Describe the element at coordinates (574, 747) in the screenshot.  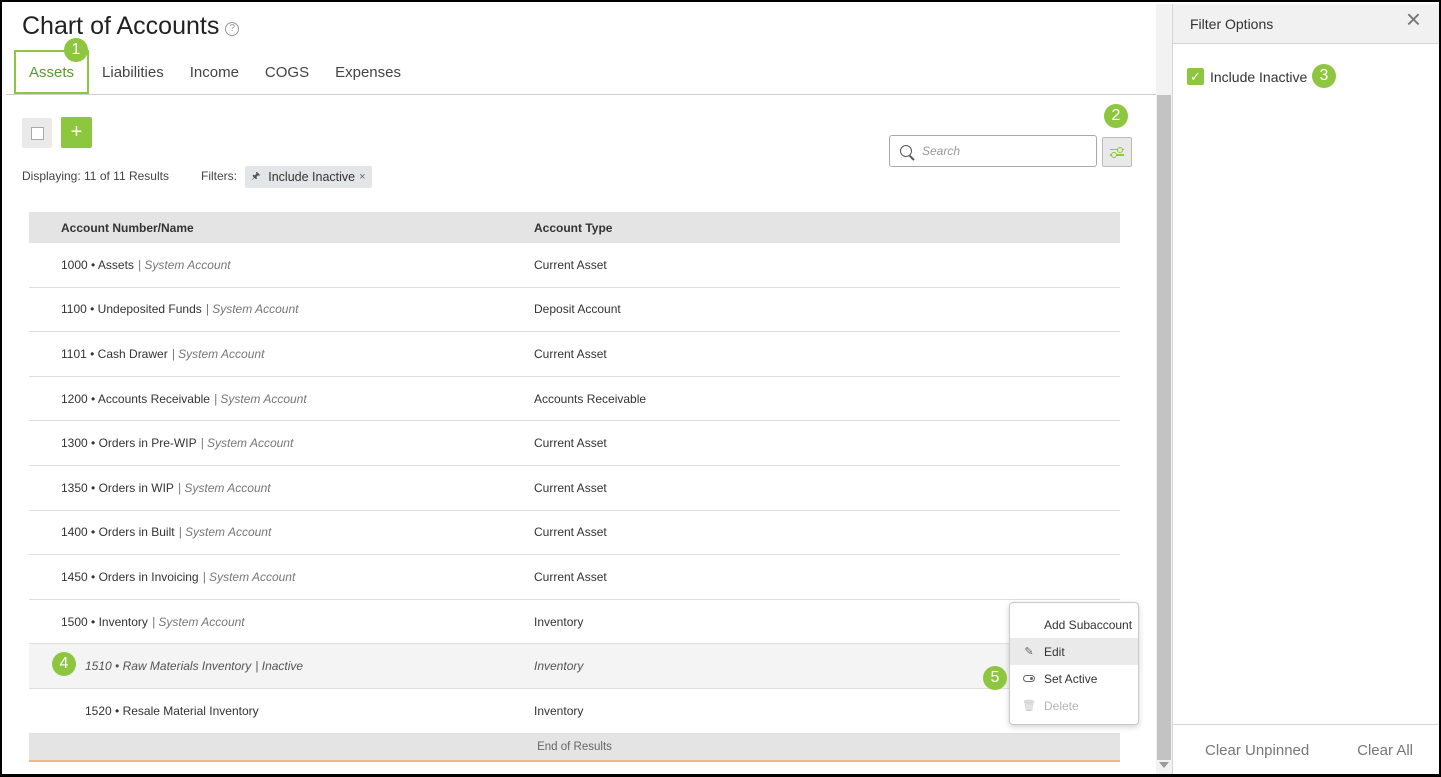
I see `end-of-results: End of Results` at that location.